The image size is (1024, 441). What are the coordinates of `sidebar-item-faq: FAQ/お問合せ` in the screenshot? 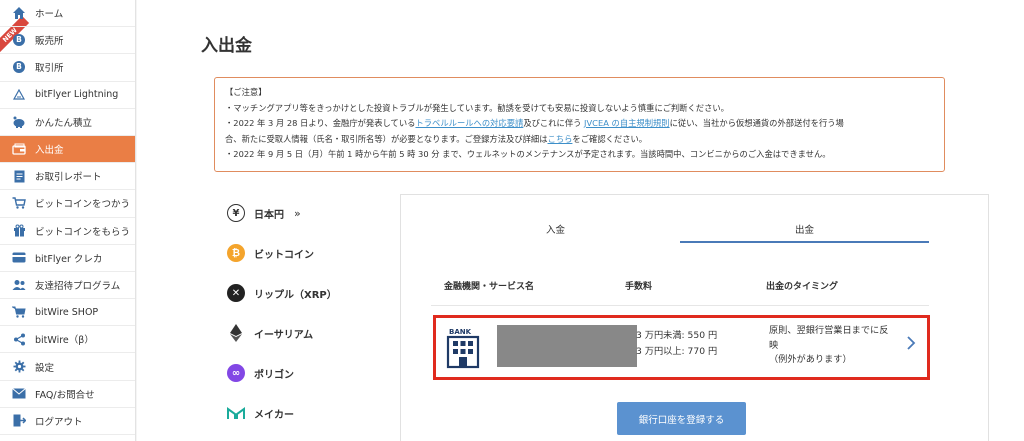 It's located at (67, 394).